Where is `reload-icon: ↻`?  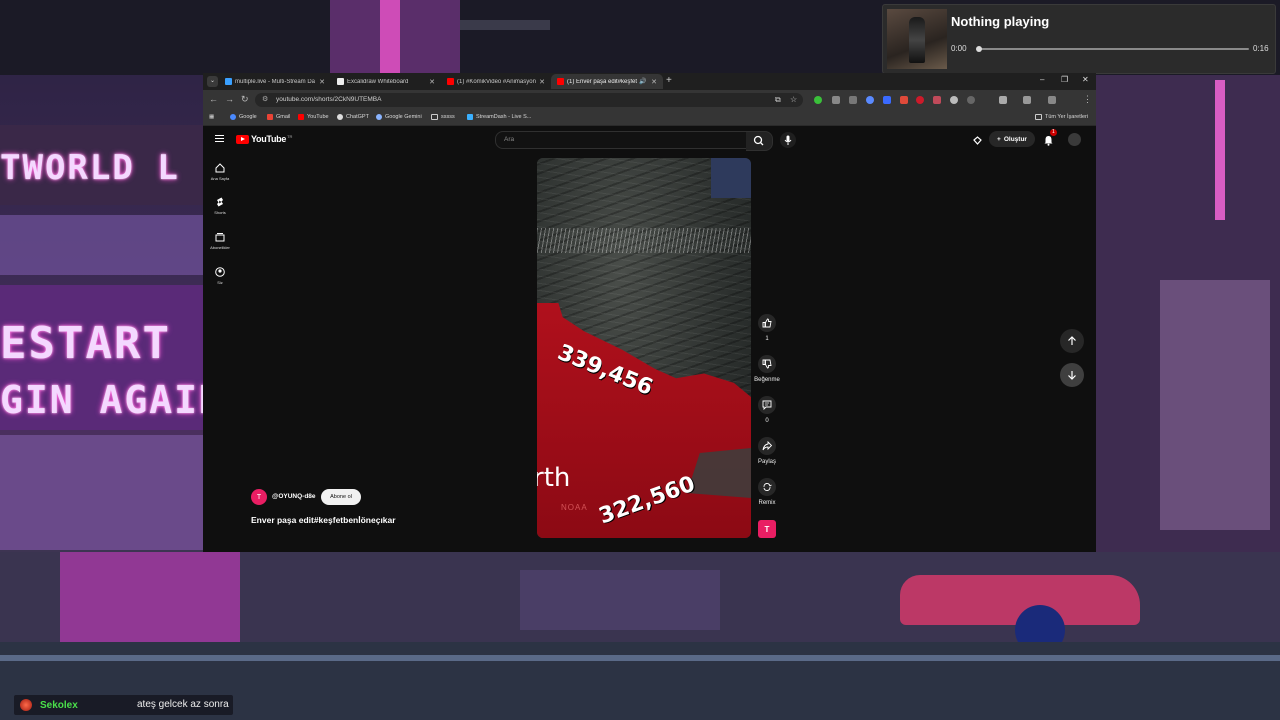 reload-icon: ↻ is located at coordinates (245, 99).